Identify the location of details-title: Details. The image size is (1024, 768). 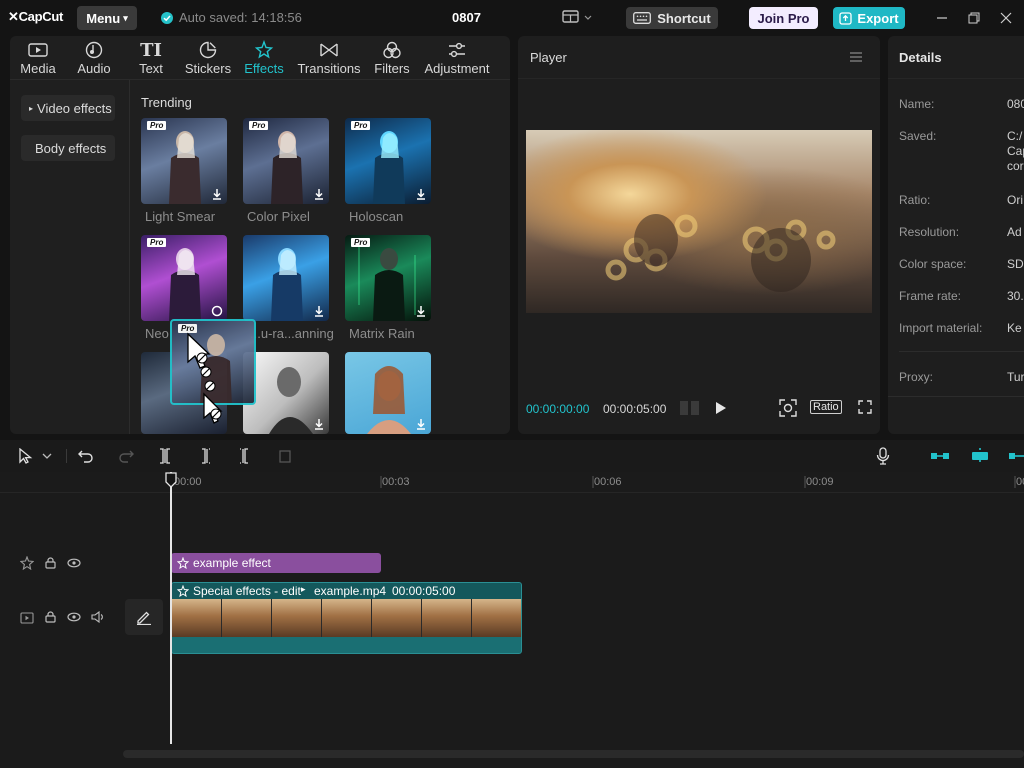
(920, 57).